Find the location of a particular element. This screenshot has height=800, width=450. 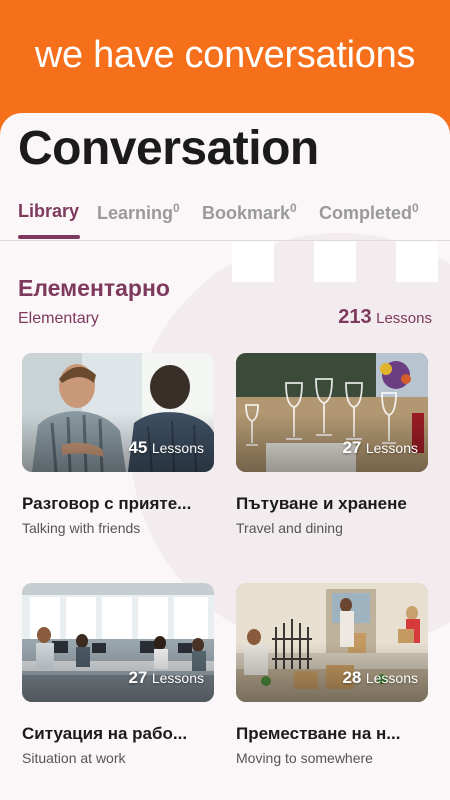

tab-bookmark-label: Bookmark is located at coordinates (246, 213).